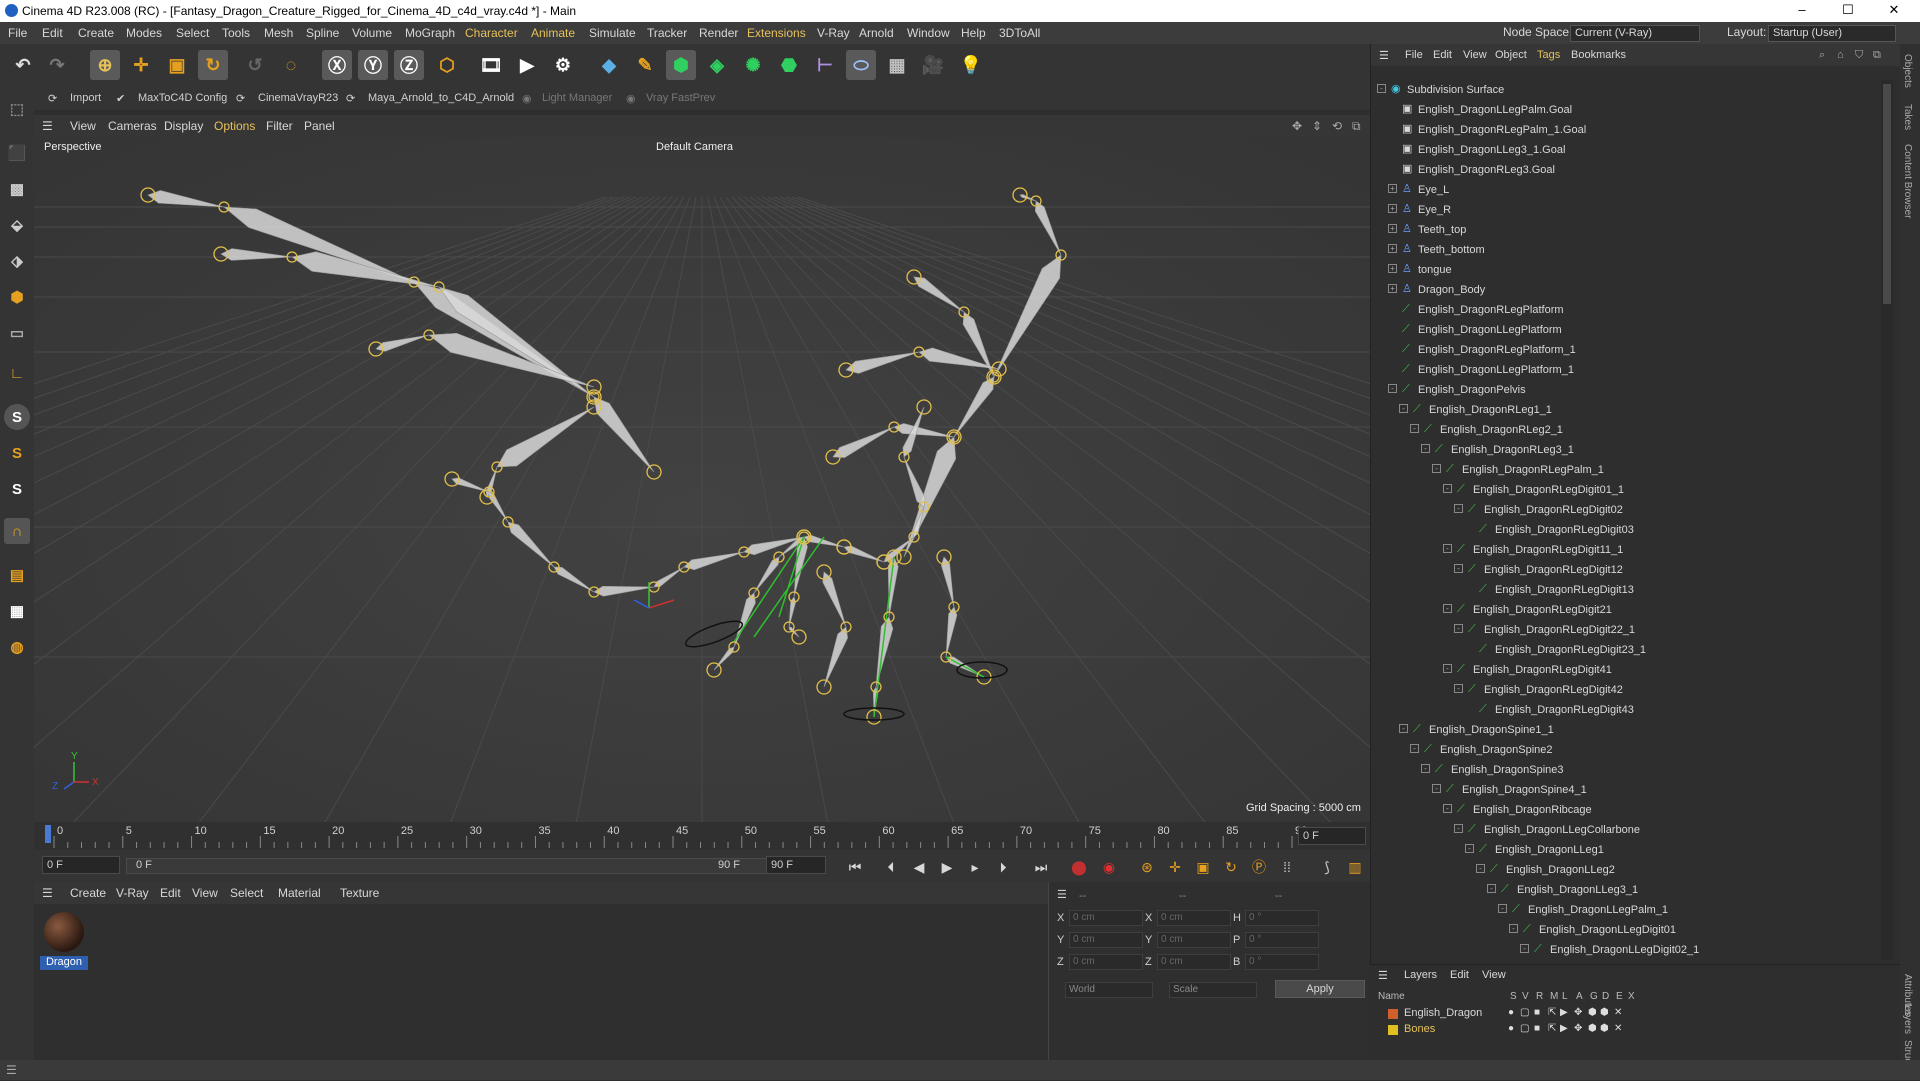 This screenshot has height=1081, width=1920. What do you see at coordinates (1598, 55) in the screenshot?
I see `obj-menu-bookmarks: Bookmarks` at bounding box center [1598, 55].